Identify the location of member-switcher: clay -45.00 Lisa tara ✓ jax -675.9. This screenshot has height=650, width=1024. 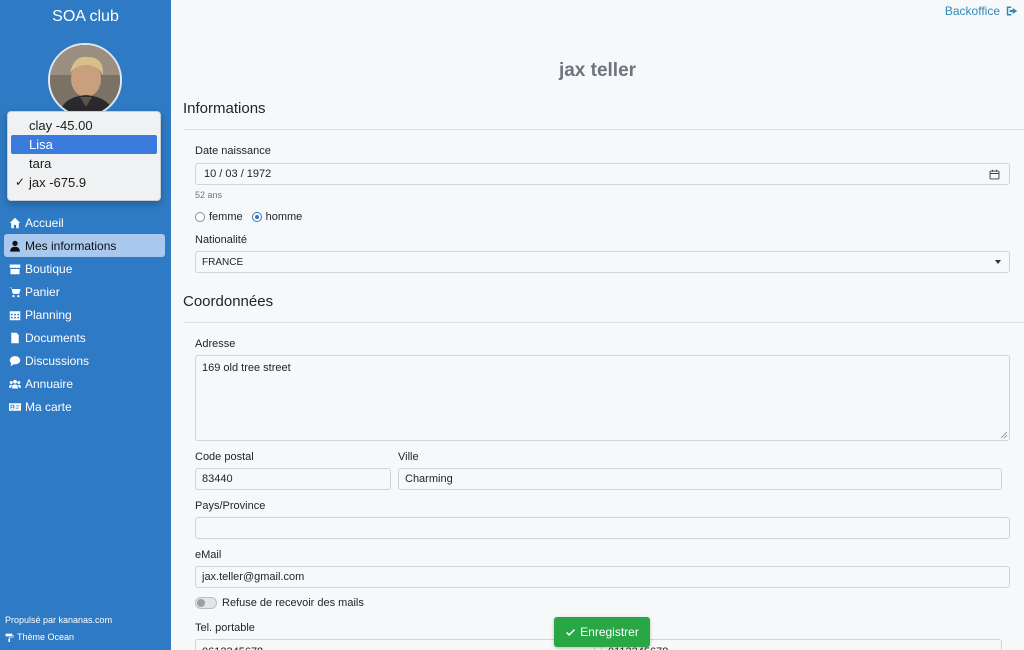
(84, 156).